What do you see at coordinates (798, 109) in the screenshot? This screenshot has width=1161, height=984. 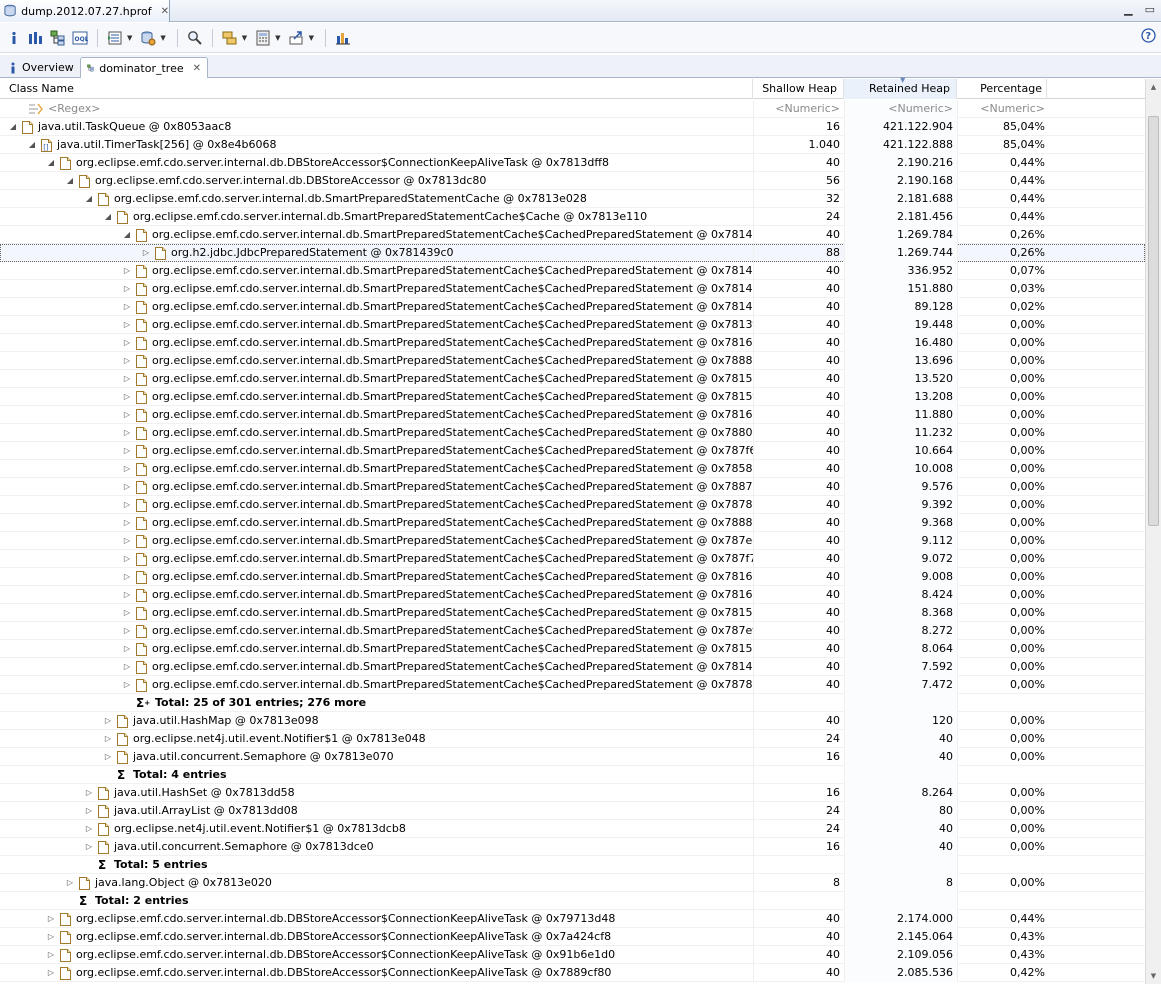 I see `filter-shallow-heap-cell: <Numeric>` at bounding box center [798, 109].